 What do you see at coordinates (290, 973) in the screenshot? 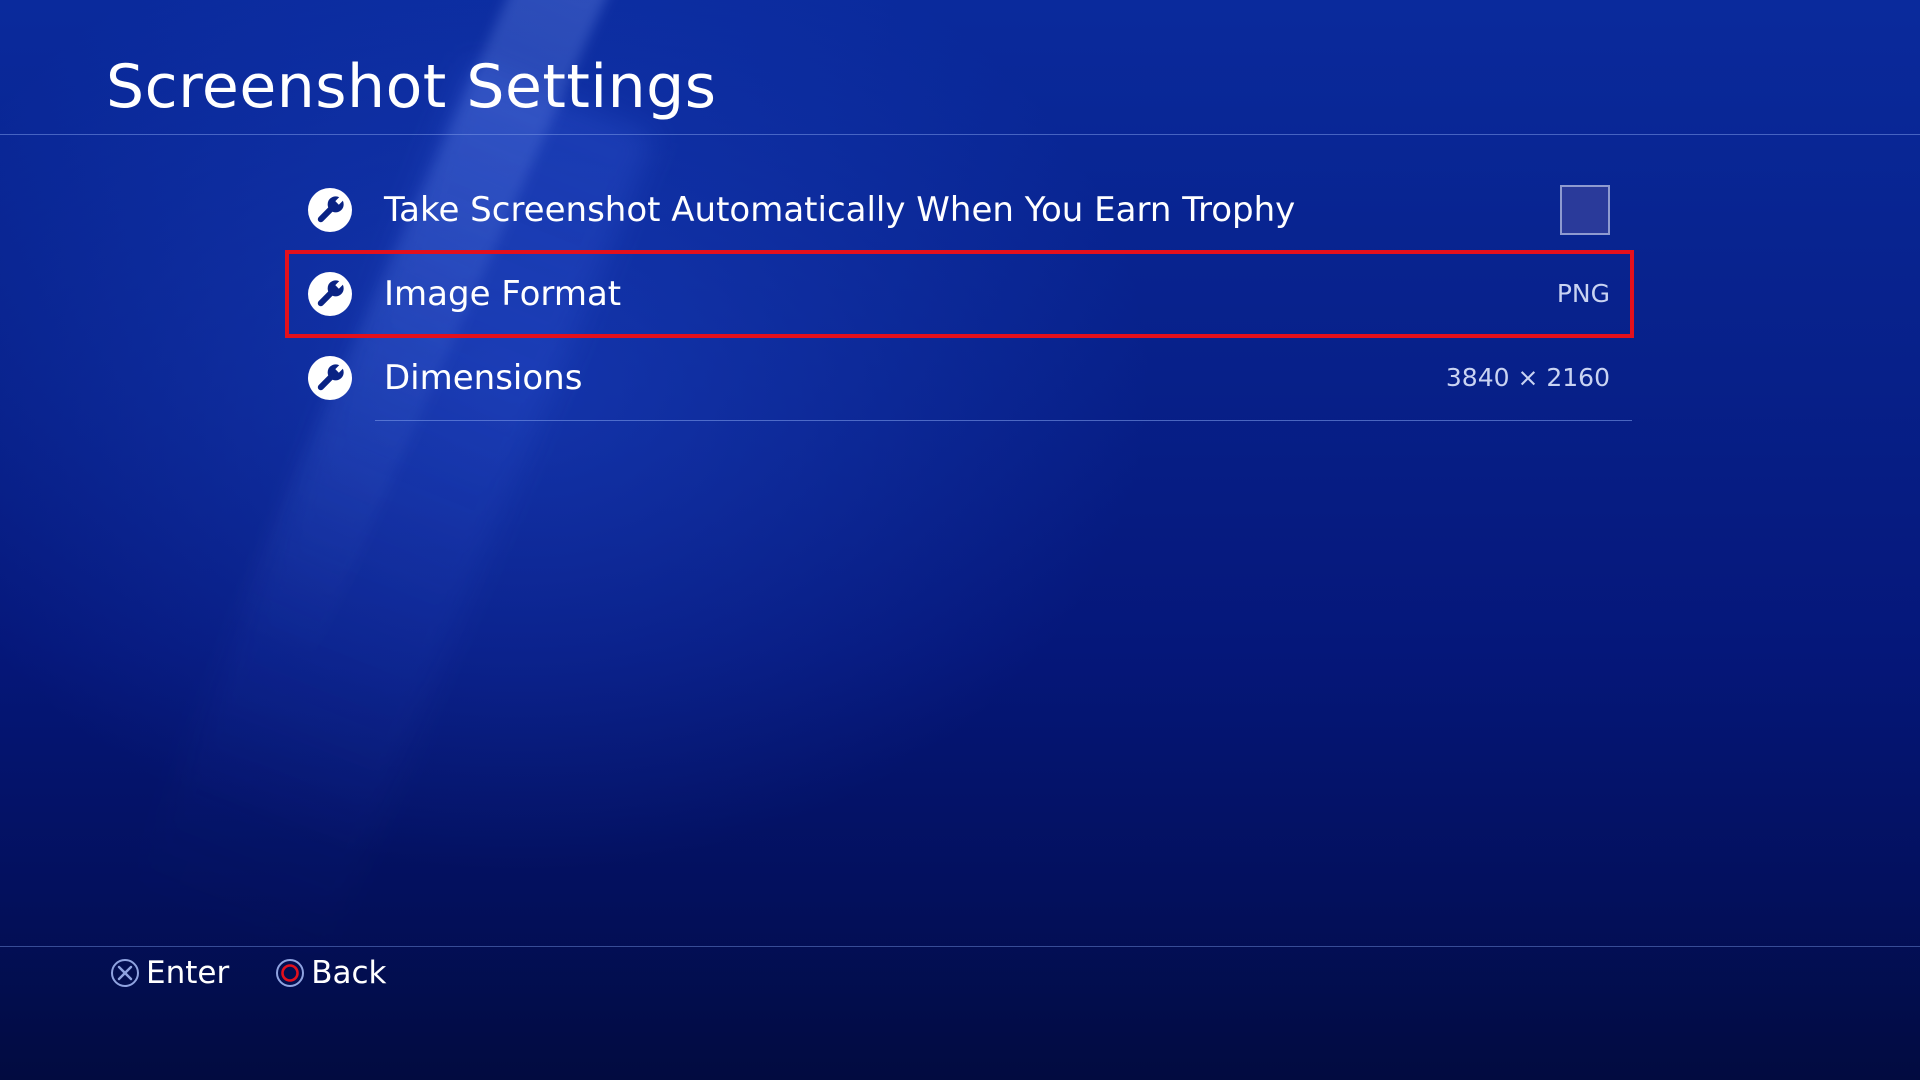
I see `circle-button-icon` at bounding box center [290, 973].